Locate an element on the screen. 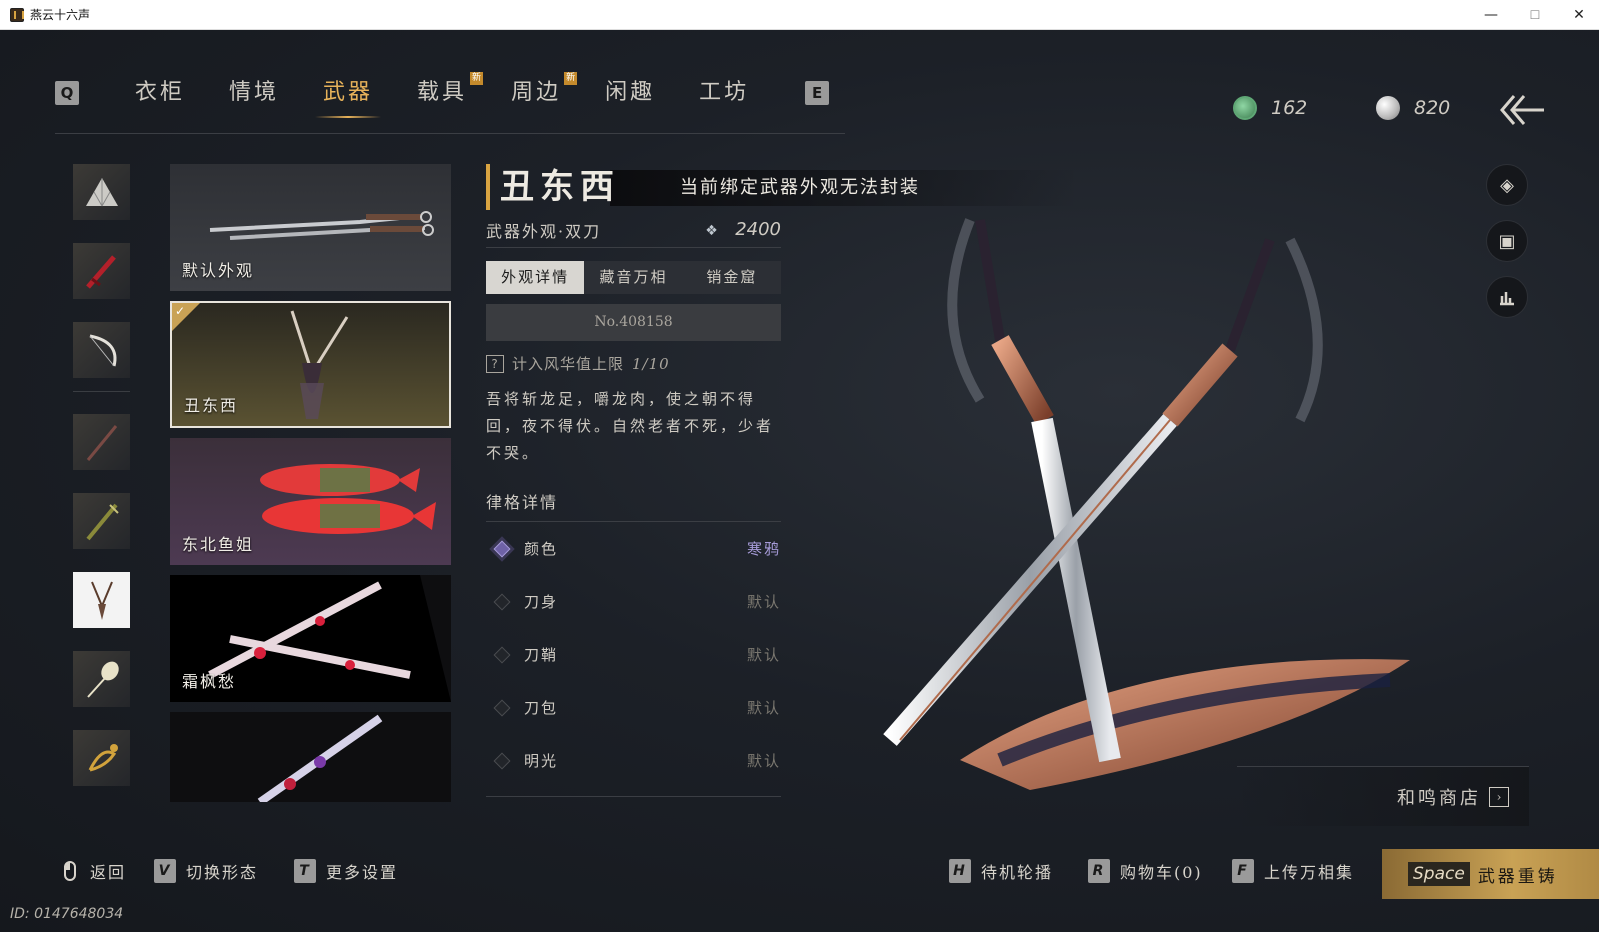  key-space: Space is located at coordinates (1439, 874).